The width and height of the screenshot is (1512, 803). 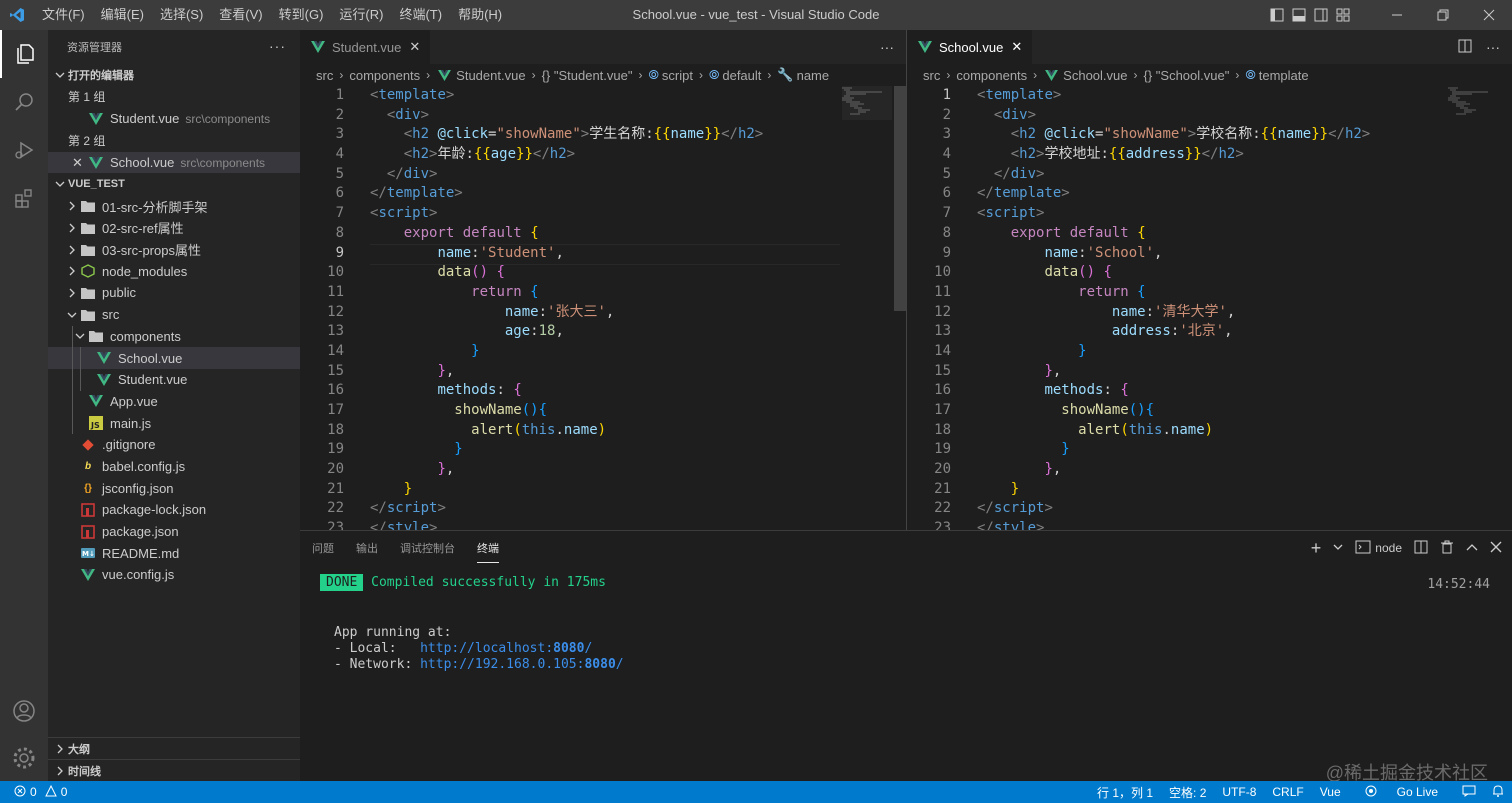 What do you see at coordinates (1447, 548) in the screenshot?
I see `trash-icon` at bounding box center [1447, 548].